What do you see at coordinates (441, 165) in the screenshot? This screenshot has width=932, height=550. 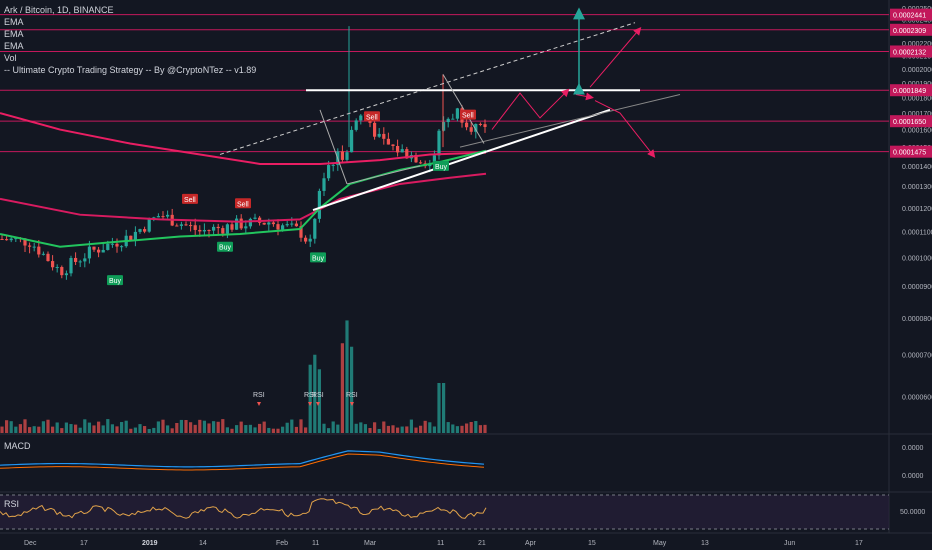 I see `signal-tag-buy: Buy` at bounding box center [441, 165].